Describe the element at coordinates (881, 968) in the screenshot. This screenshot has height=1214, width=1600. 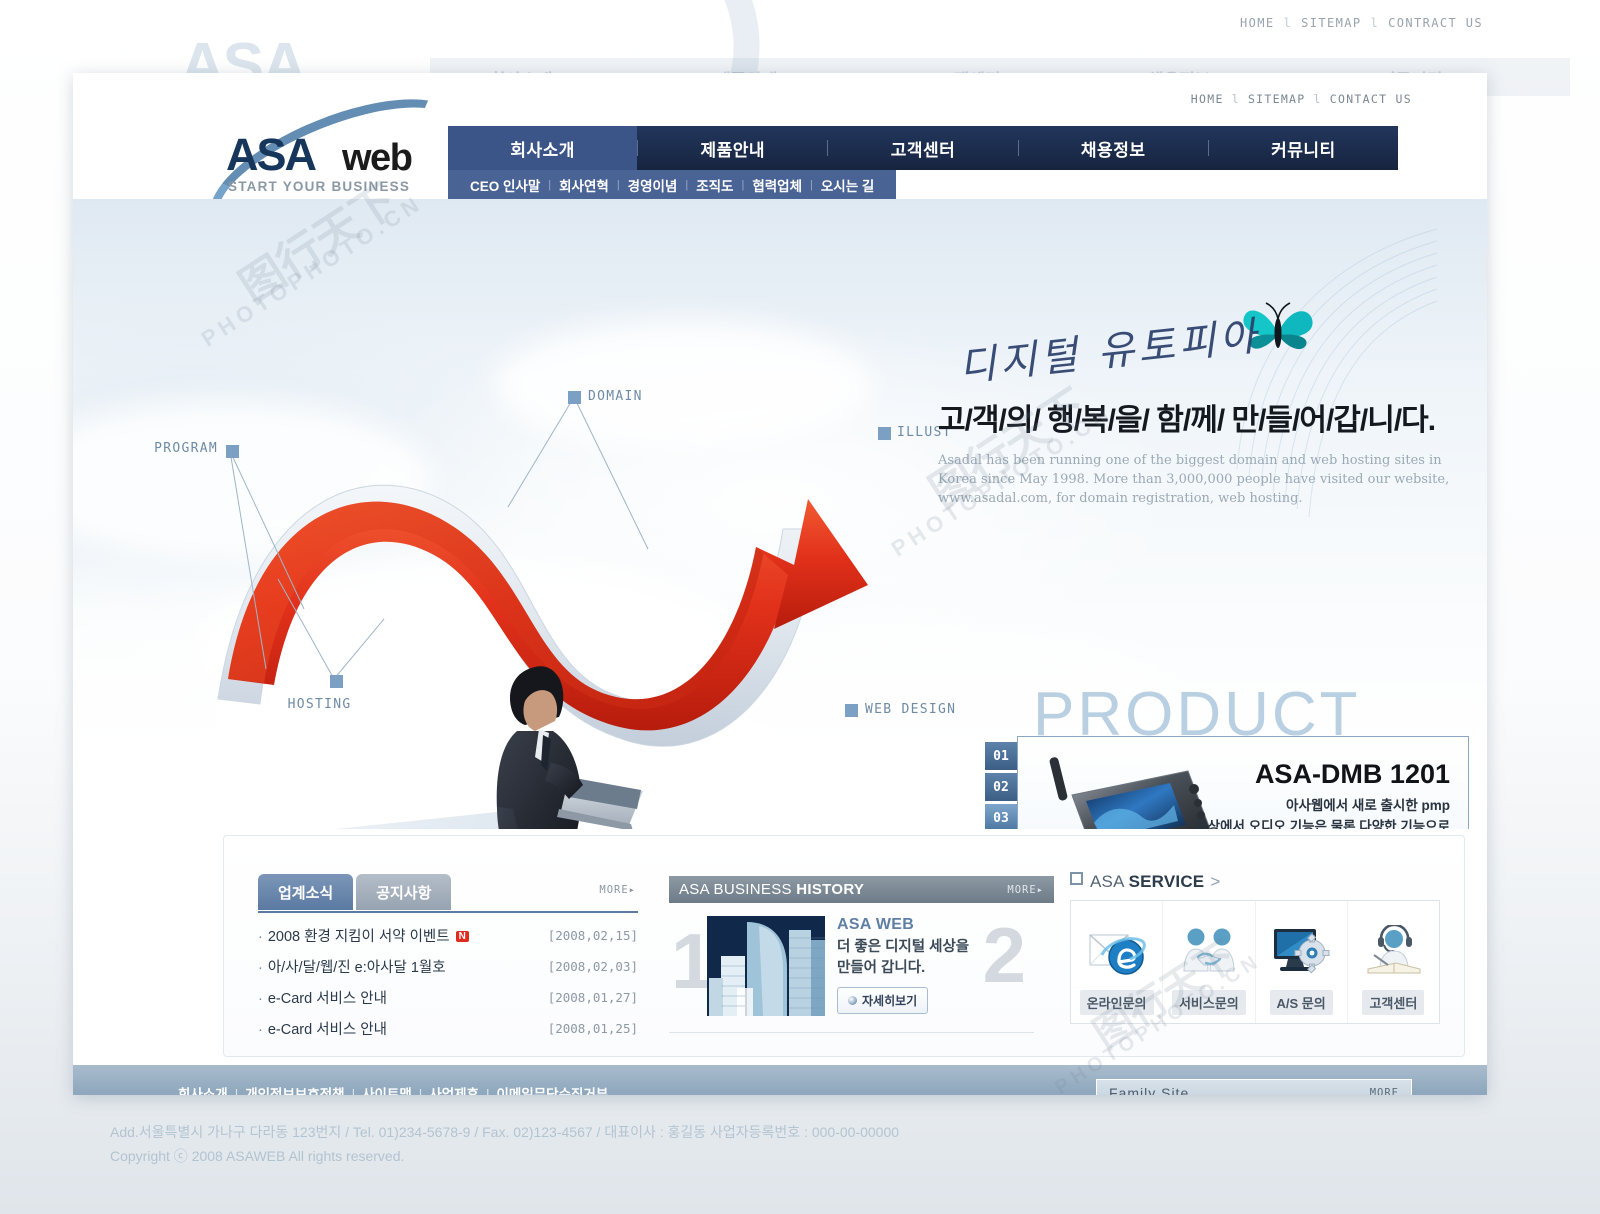
I see `history-item-desc-line: 만들어 갑니다.` at that location.